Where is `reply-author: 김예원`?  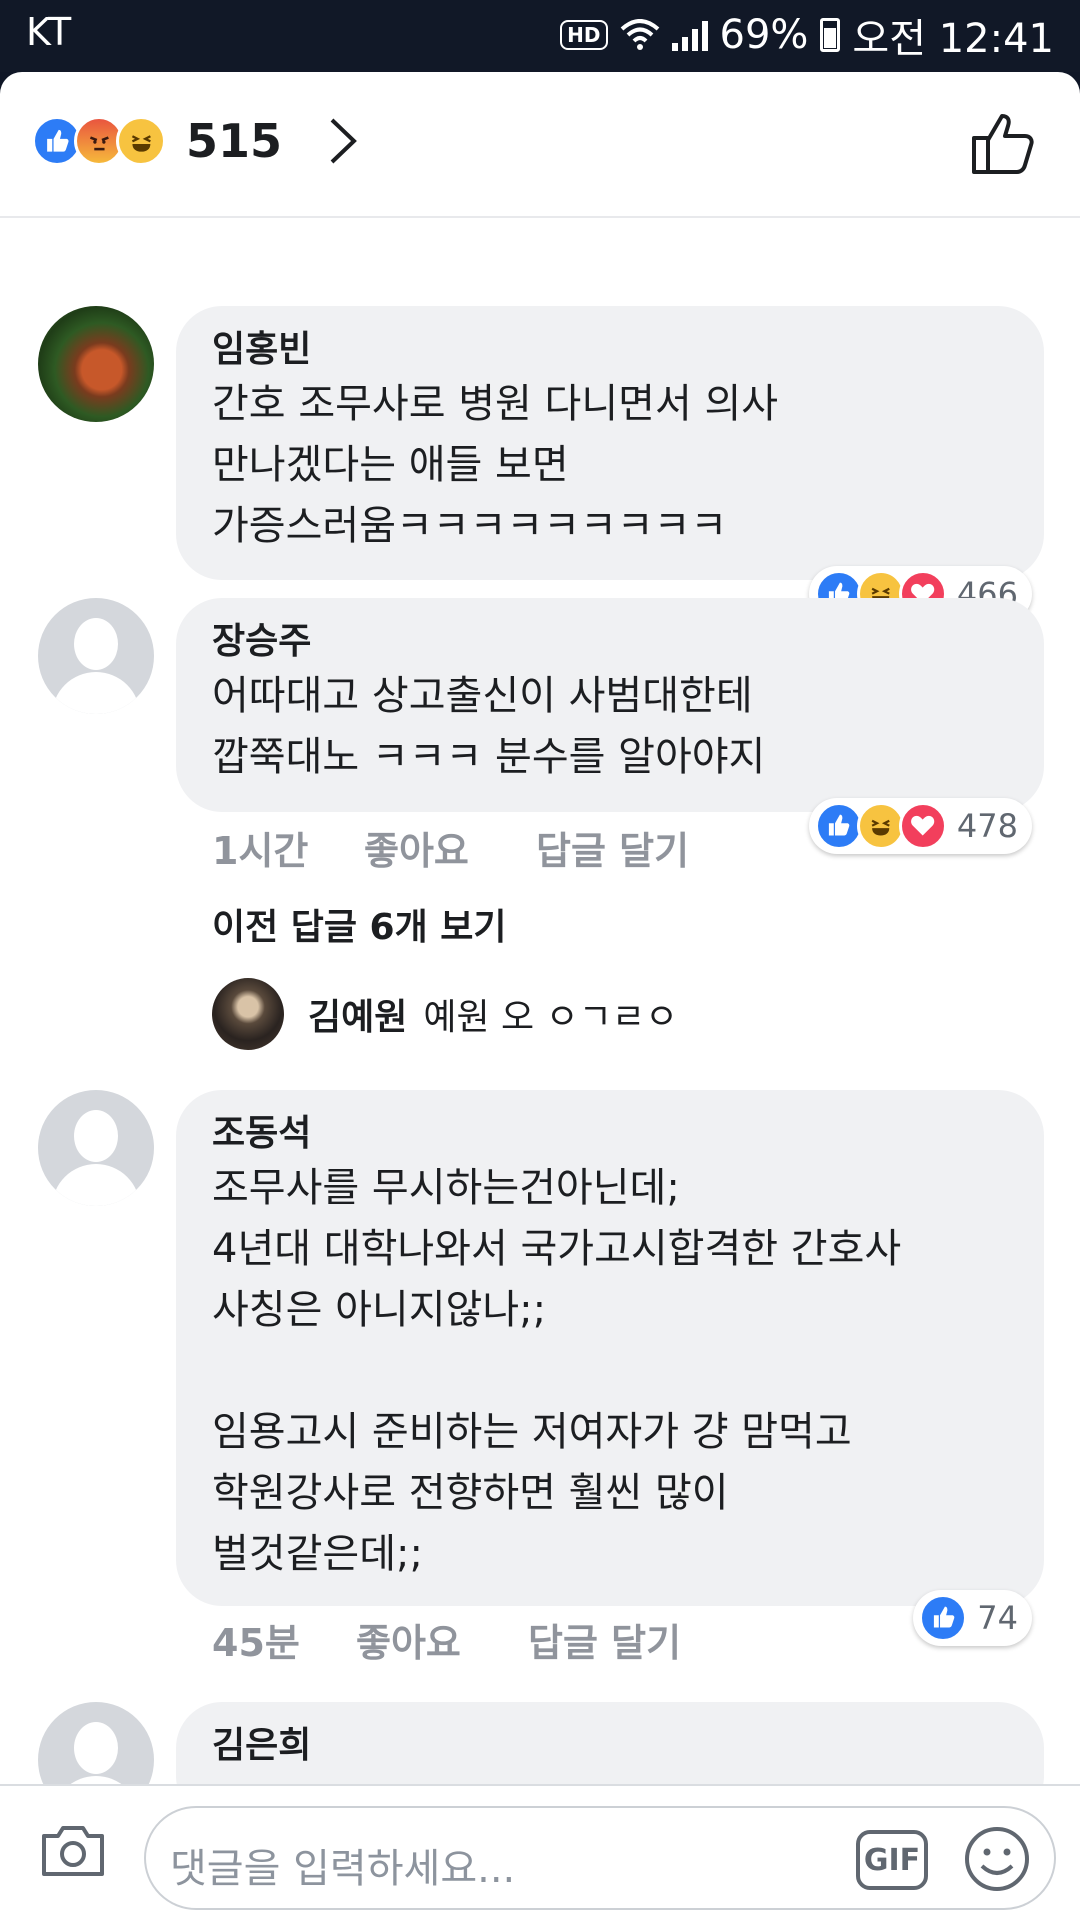 reply-author: 김예원 is located at coordinates (357, 1014).